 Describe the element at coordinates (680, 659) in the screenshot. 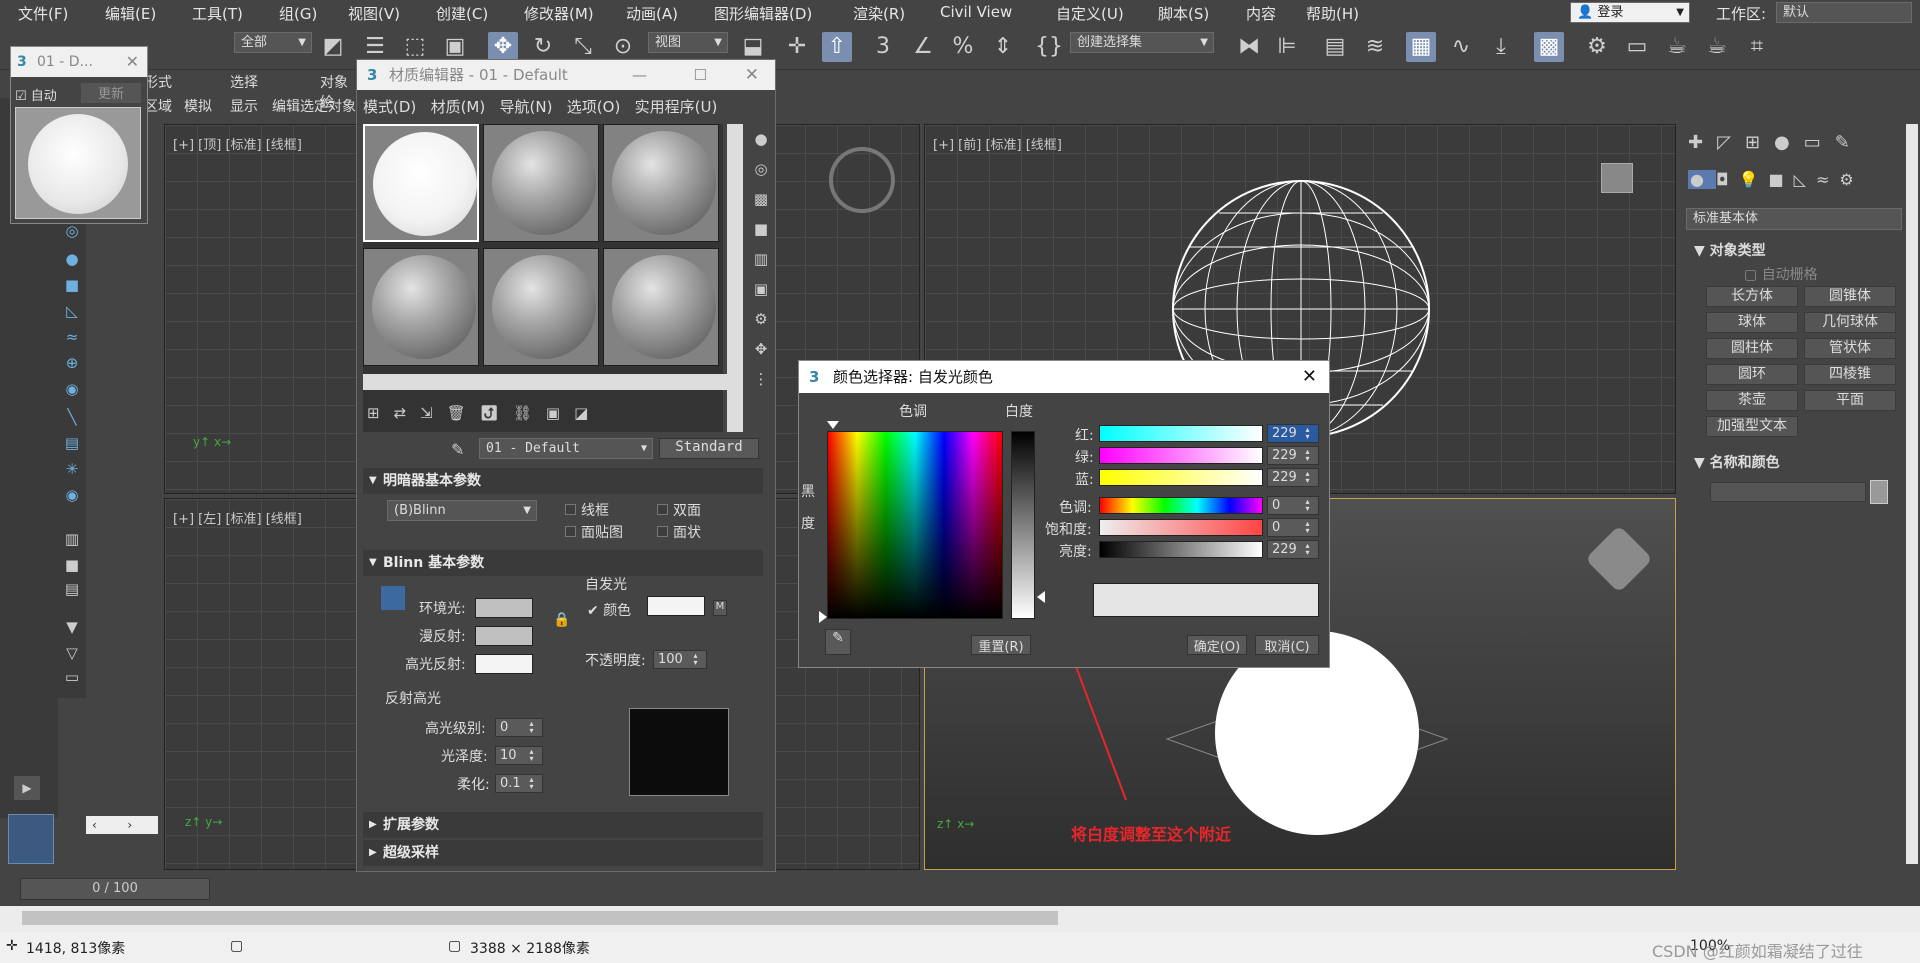

I see `opacity-spinner: 100` at that location.